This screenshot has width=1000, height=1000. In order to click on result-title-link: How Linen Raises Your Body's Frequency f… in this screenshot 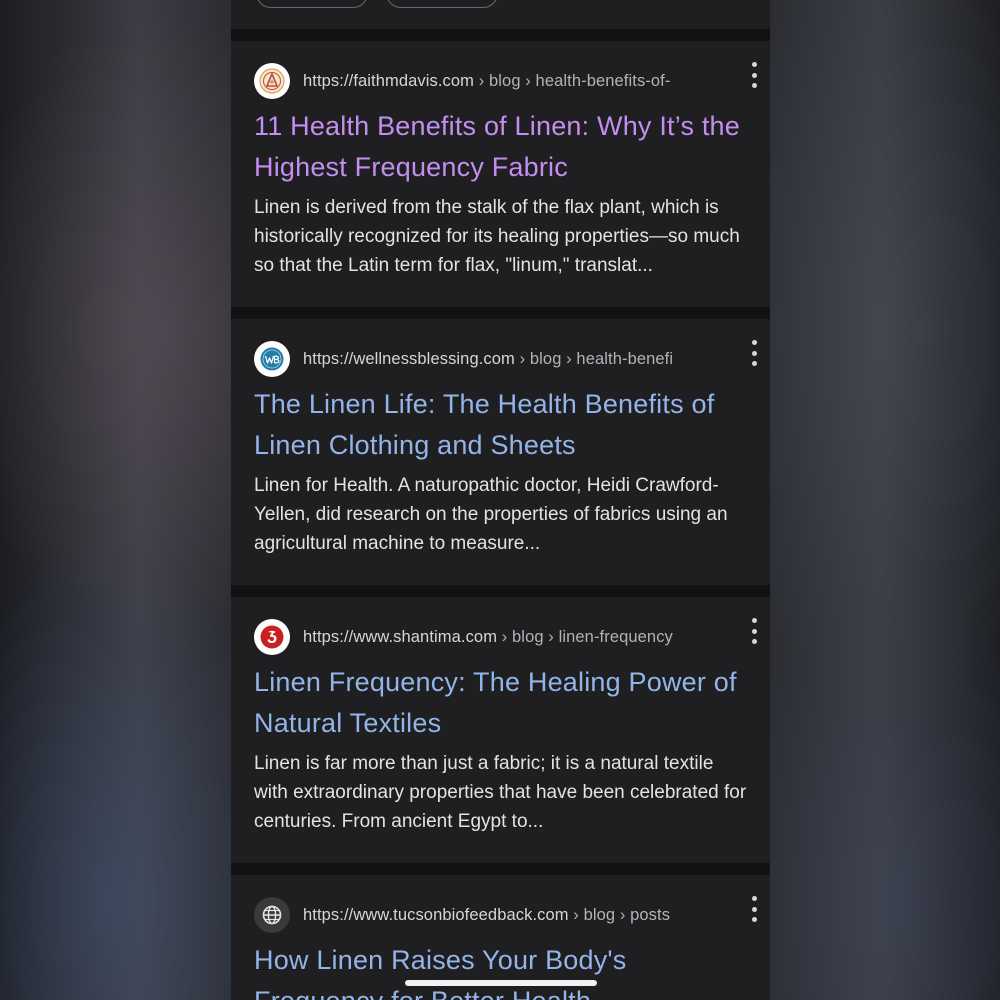, I will do `click(504, 970)`.